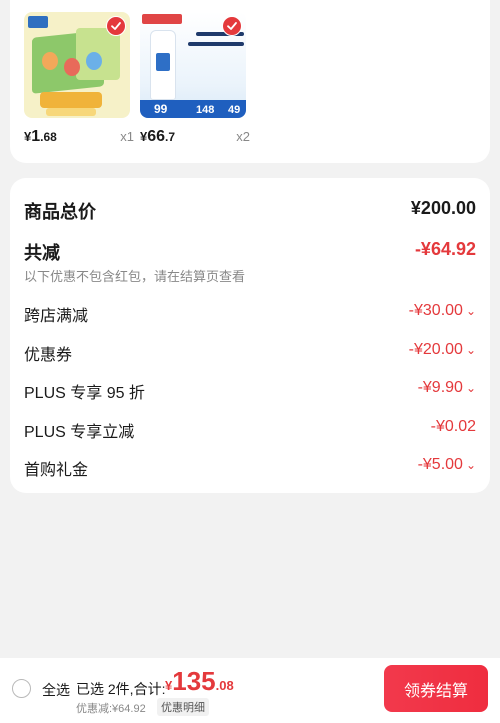 The height and width of the screenshot is (723, 500). I want to click on discount-label: PLUS 专享 95 折, so click(84, 393).